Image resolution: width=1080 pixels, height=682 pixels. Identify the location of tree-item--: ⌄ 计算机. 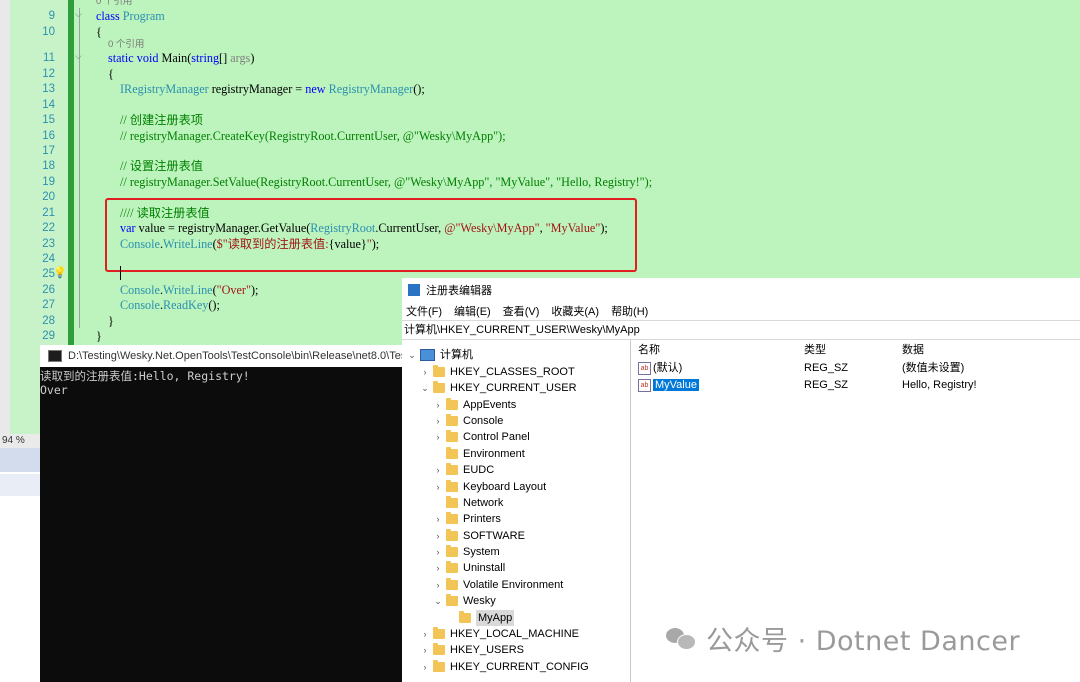
(439, 355).